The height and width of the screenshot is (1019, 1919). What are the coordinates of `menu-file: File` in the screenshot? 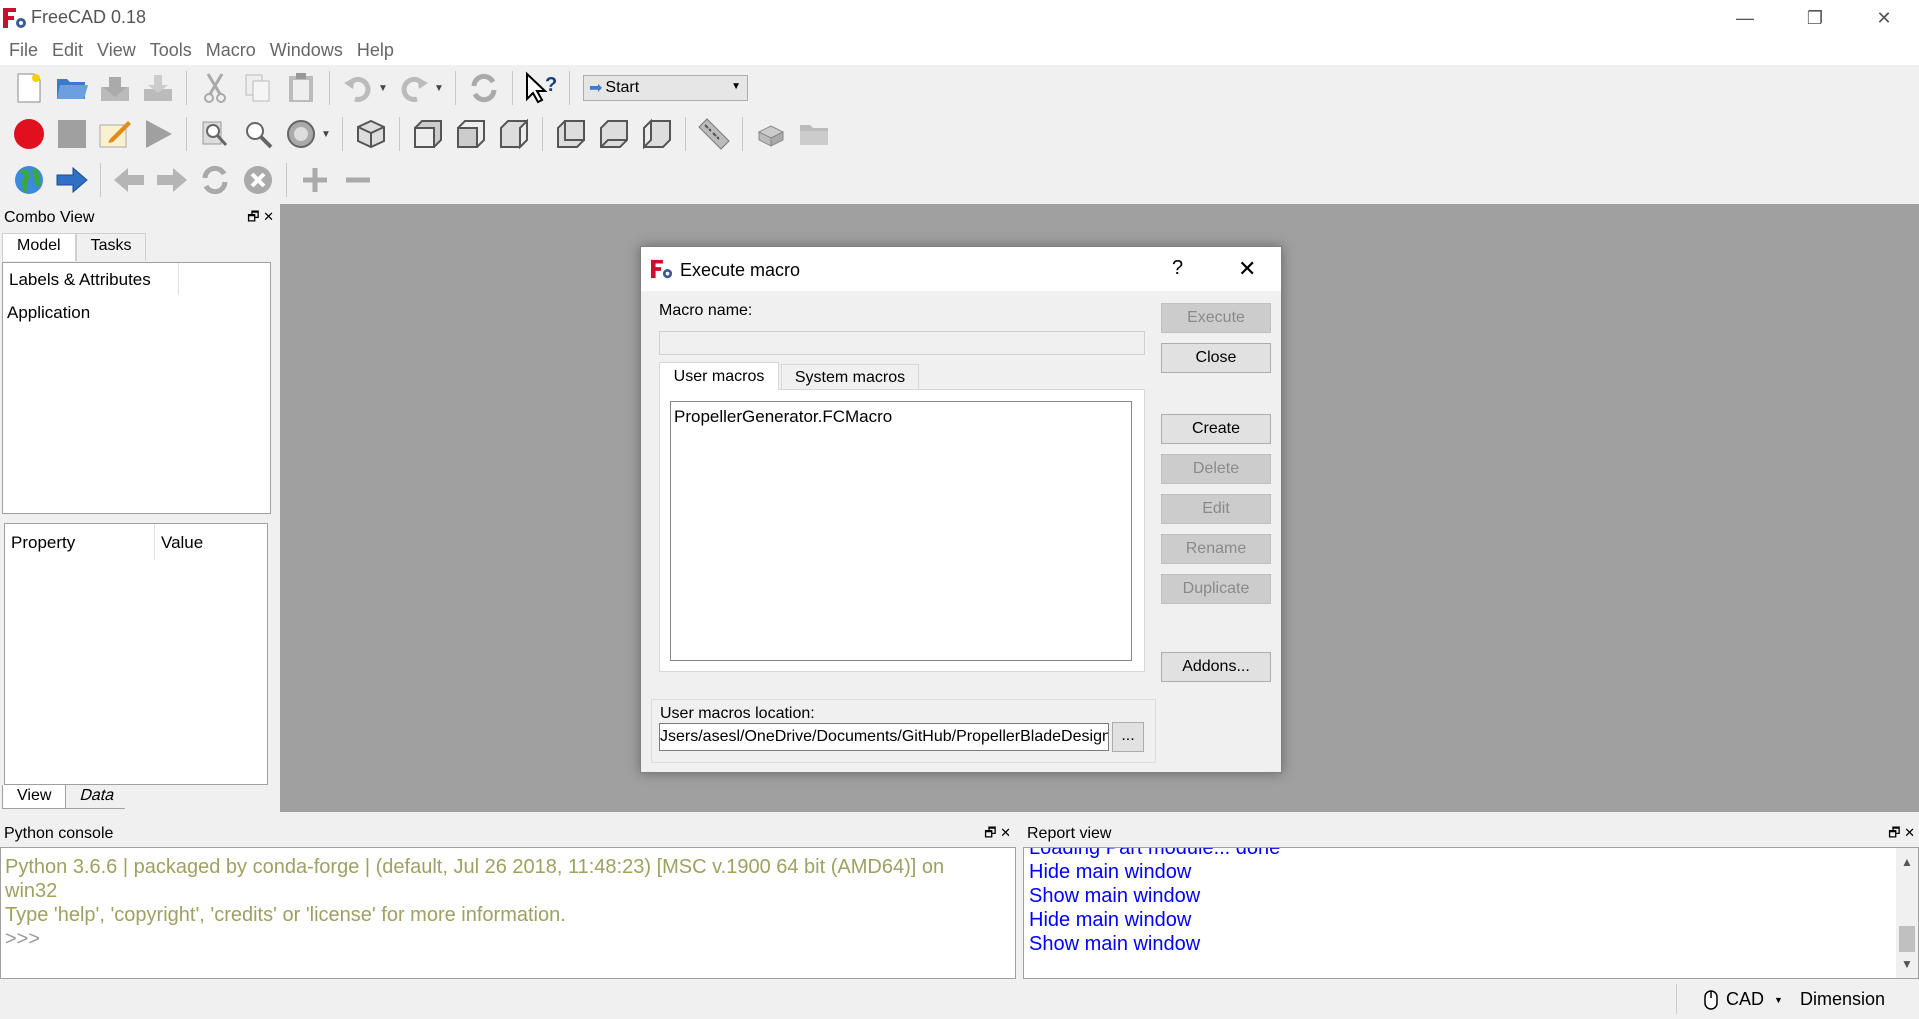 It's located at (23, 50).